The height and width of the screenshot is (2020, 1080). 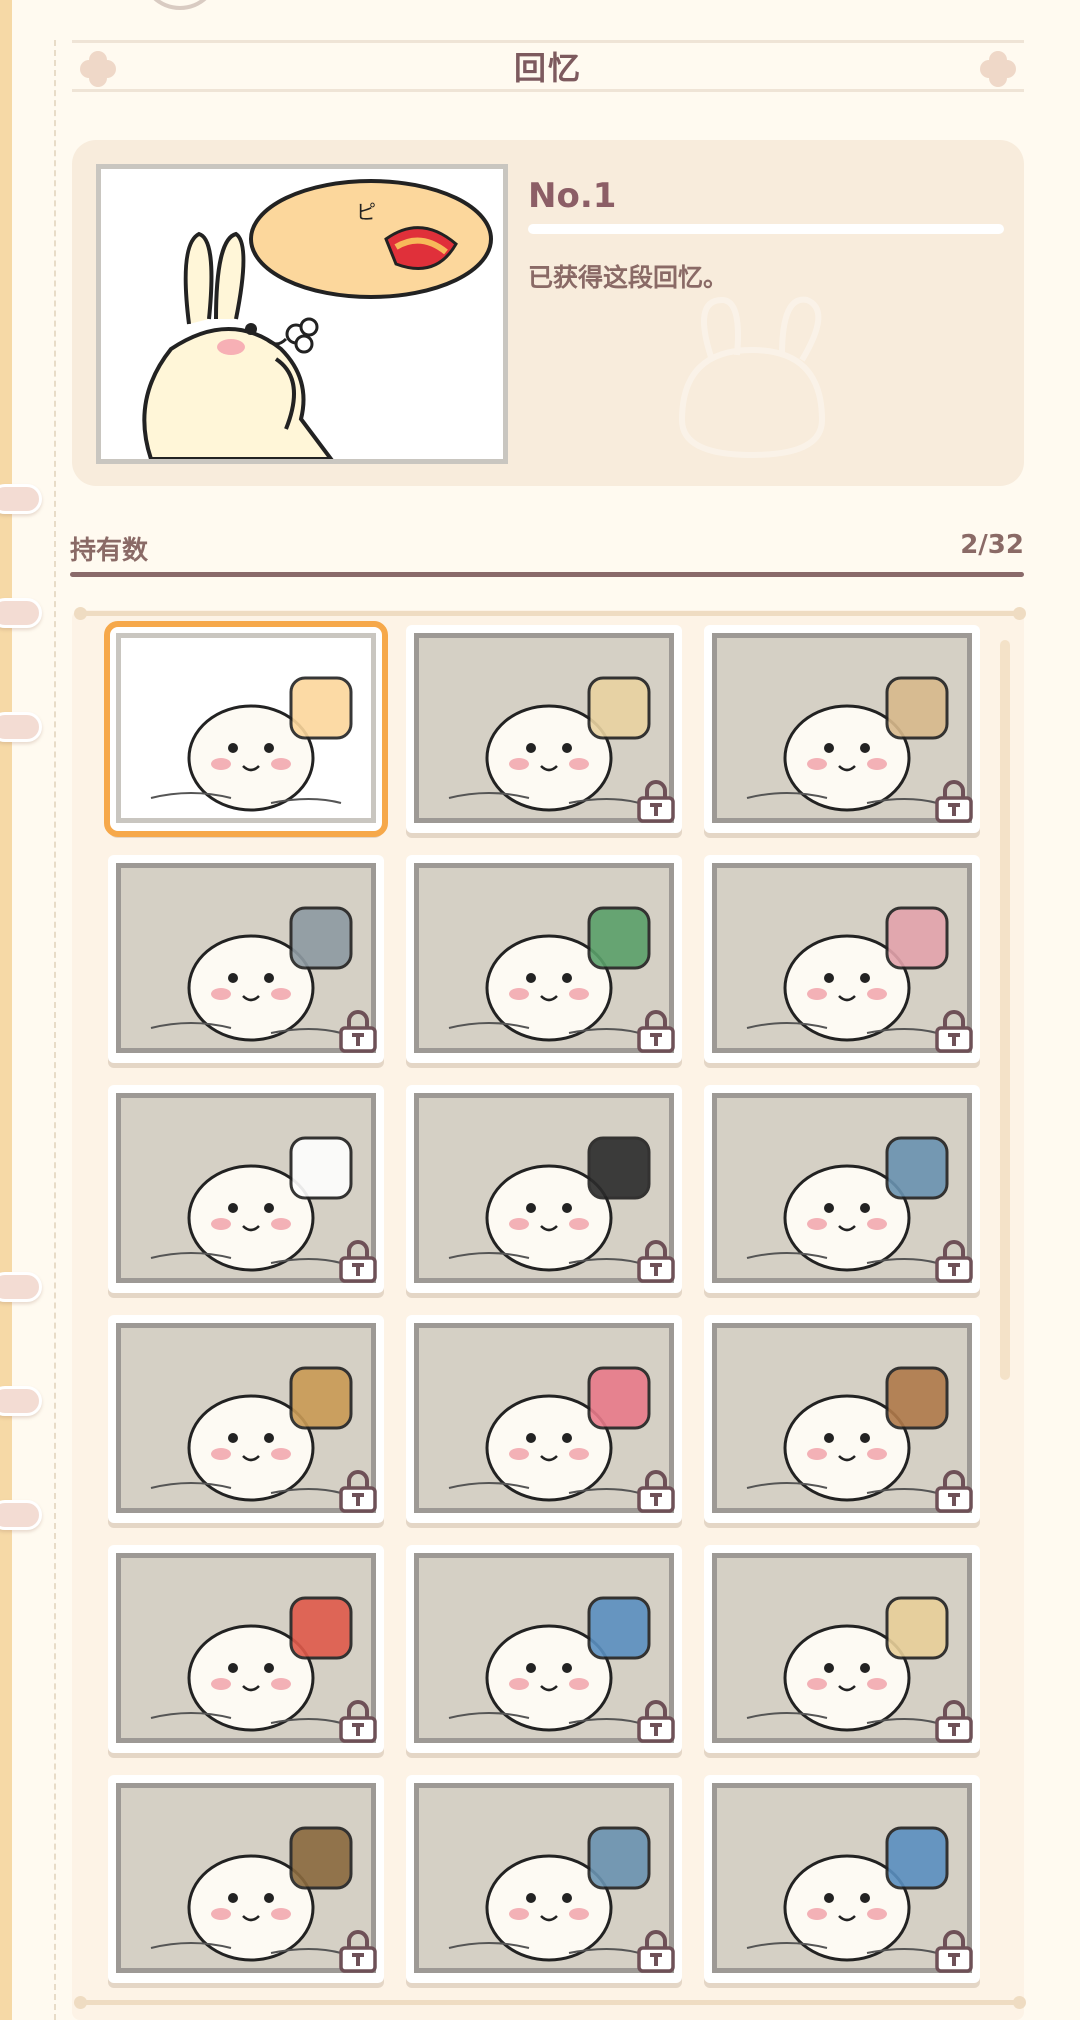 What do you see at coordinates (317, 319) in the screenshot?
I see `rabbit-pancake-illustration: ピ` at bounding box center [317, 319].